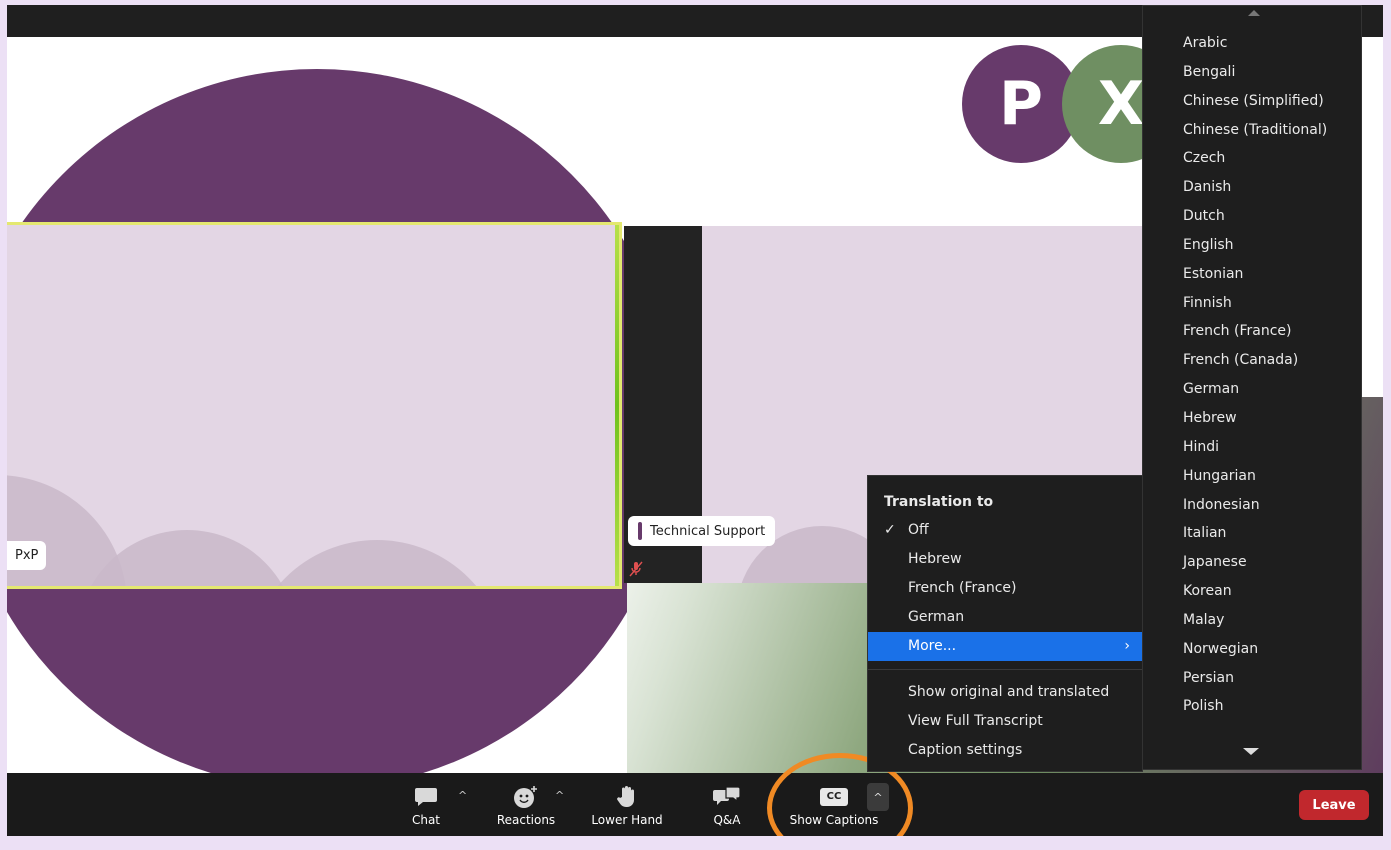 This screenshot has height=850, width=1391. Describe the element at coordinates (1252, 46) in the screenshot. I see `language-option: Arabic` at that location.